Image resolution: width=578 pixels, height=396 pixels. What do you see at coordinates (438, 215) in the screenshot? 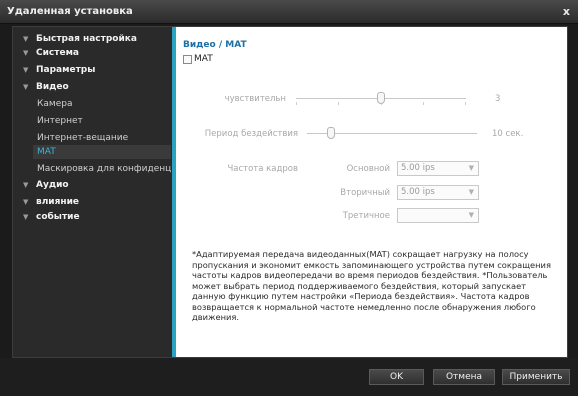
I see `tertiary-frame-rate-select: ▼` at bounding box center [438, 215].